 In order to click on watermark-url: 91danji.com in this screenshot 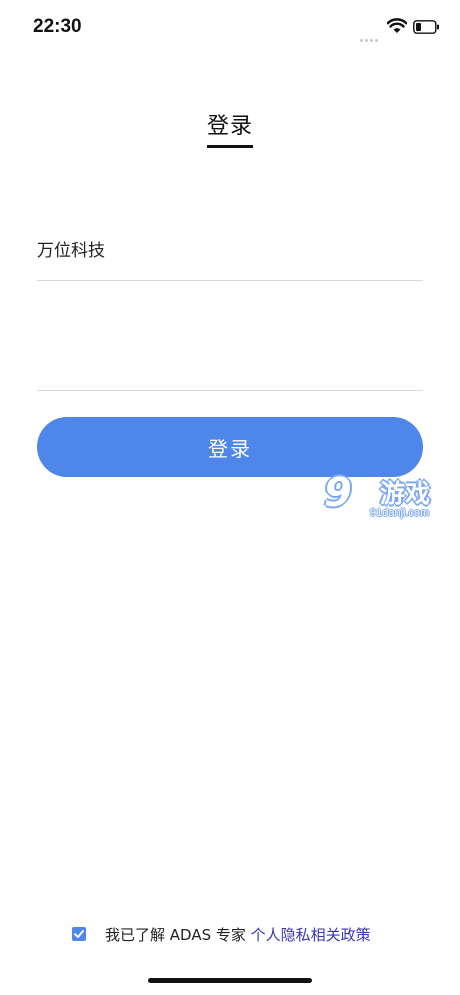, I will do `click(400, 513)`.